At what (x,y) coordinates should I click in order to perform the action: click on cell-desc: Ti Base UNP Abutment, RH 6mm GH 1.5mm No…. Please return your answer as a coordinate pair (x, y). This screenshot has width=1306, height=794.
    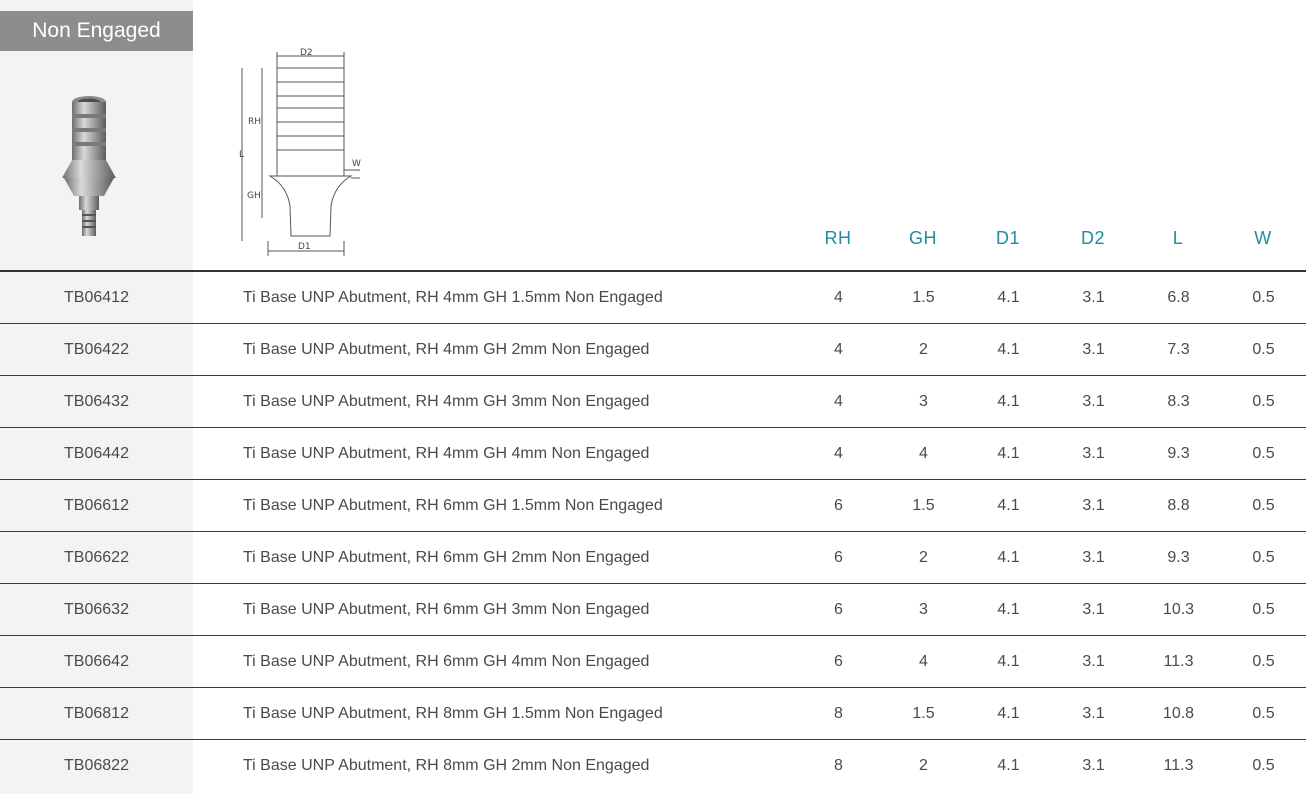
    Looking at the image, I should click on (494, 505).